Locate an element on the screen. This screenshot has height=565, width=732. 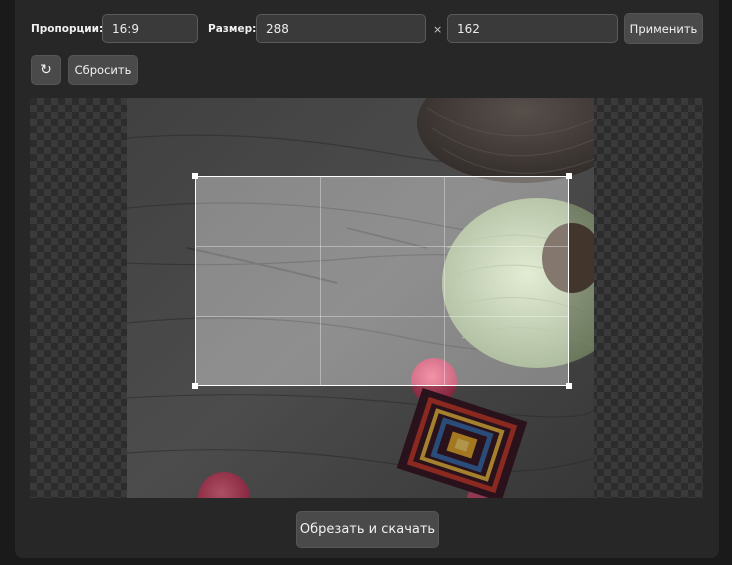
rotate-button: ↻ is located at coordinates (46, 70).